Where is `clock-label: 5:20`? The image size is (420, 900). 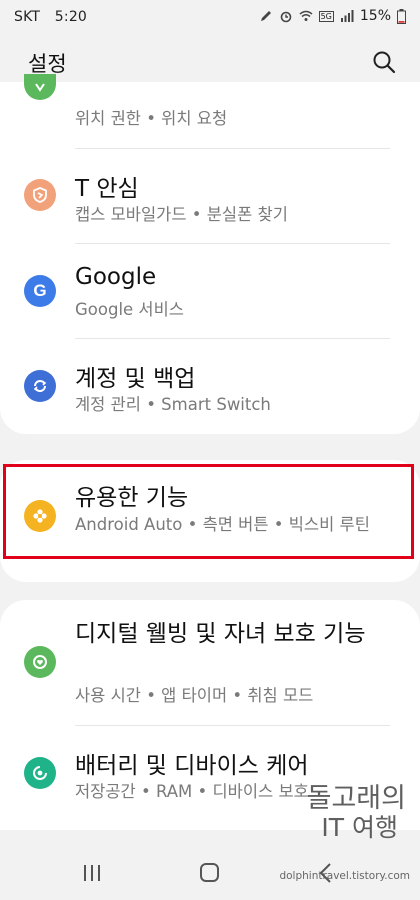
clock-label: 5:20 is located at coordinates (71, 17).